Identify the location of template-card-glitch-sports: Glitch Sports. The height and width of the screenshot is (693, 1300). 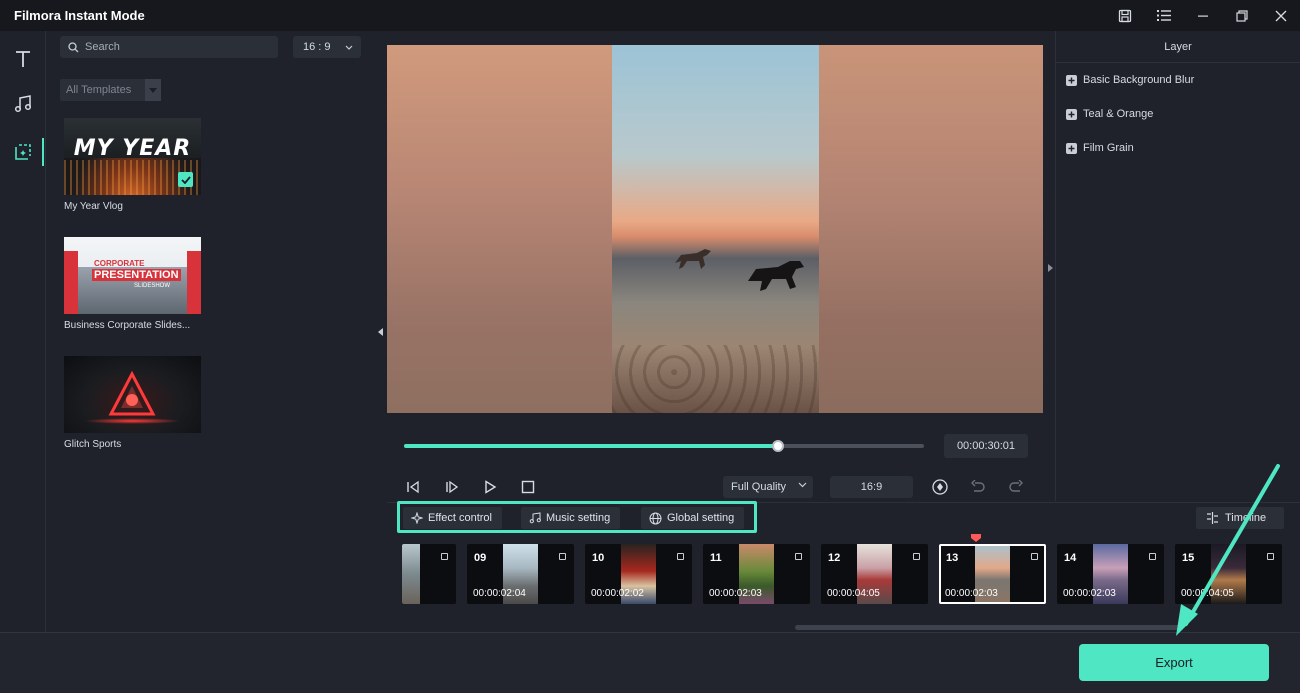
(133, 403).